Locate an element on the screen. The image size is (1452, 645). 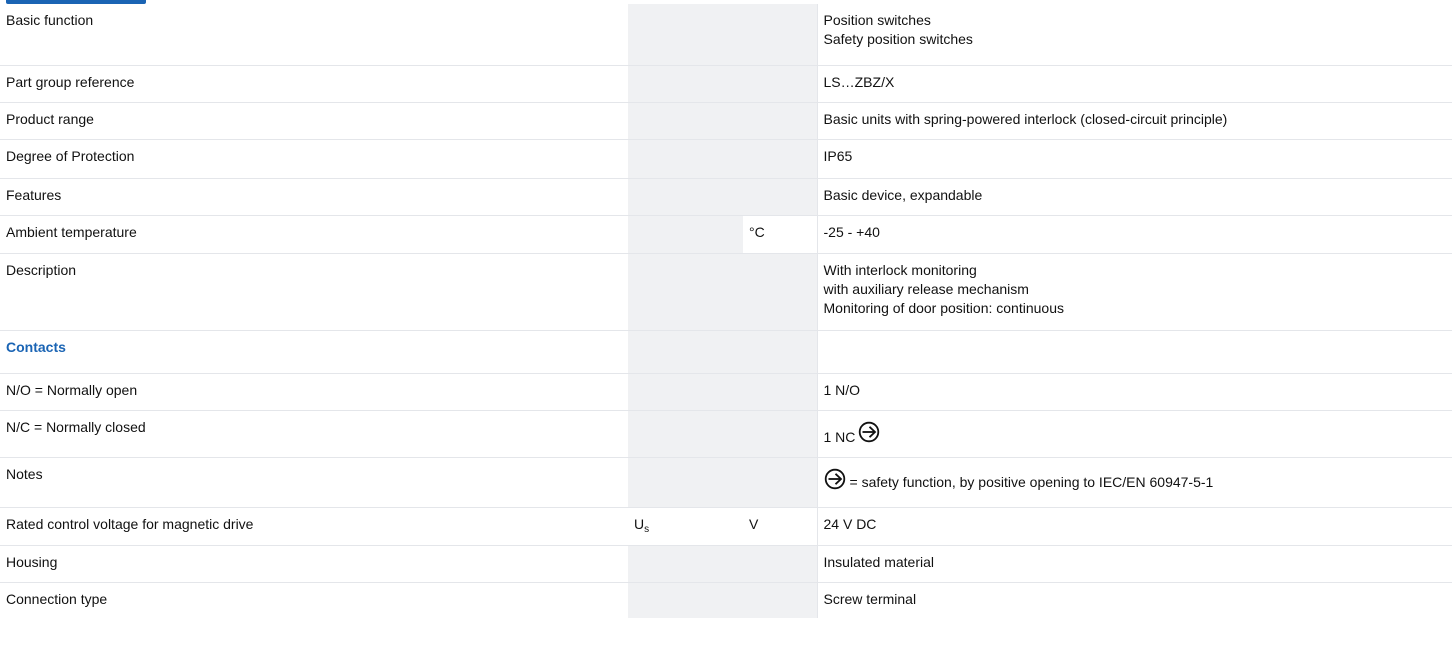
spec-label: Notes is located at coordinates (314, 482).